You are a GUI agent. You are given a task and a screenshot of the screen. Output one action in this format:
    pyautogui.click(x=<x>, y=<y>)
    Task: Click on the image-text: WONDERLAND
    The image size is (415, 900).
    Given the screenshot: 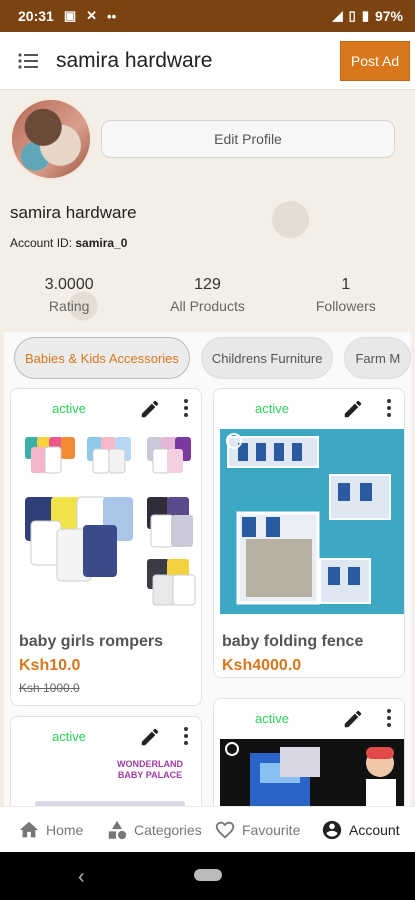 What is the action you would take?
    pyautogui.click(x=150, y=764)
    